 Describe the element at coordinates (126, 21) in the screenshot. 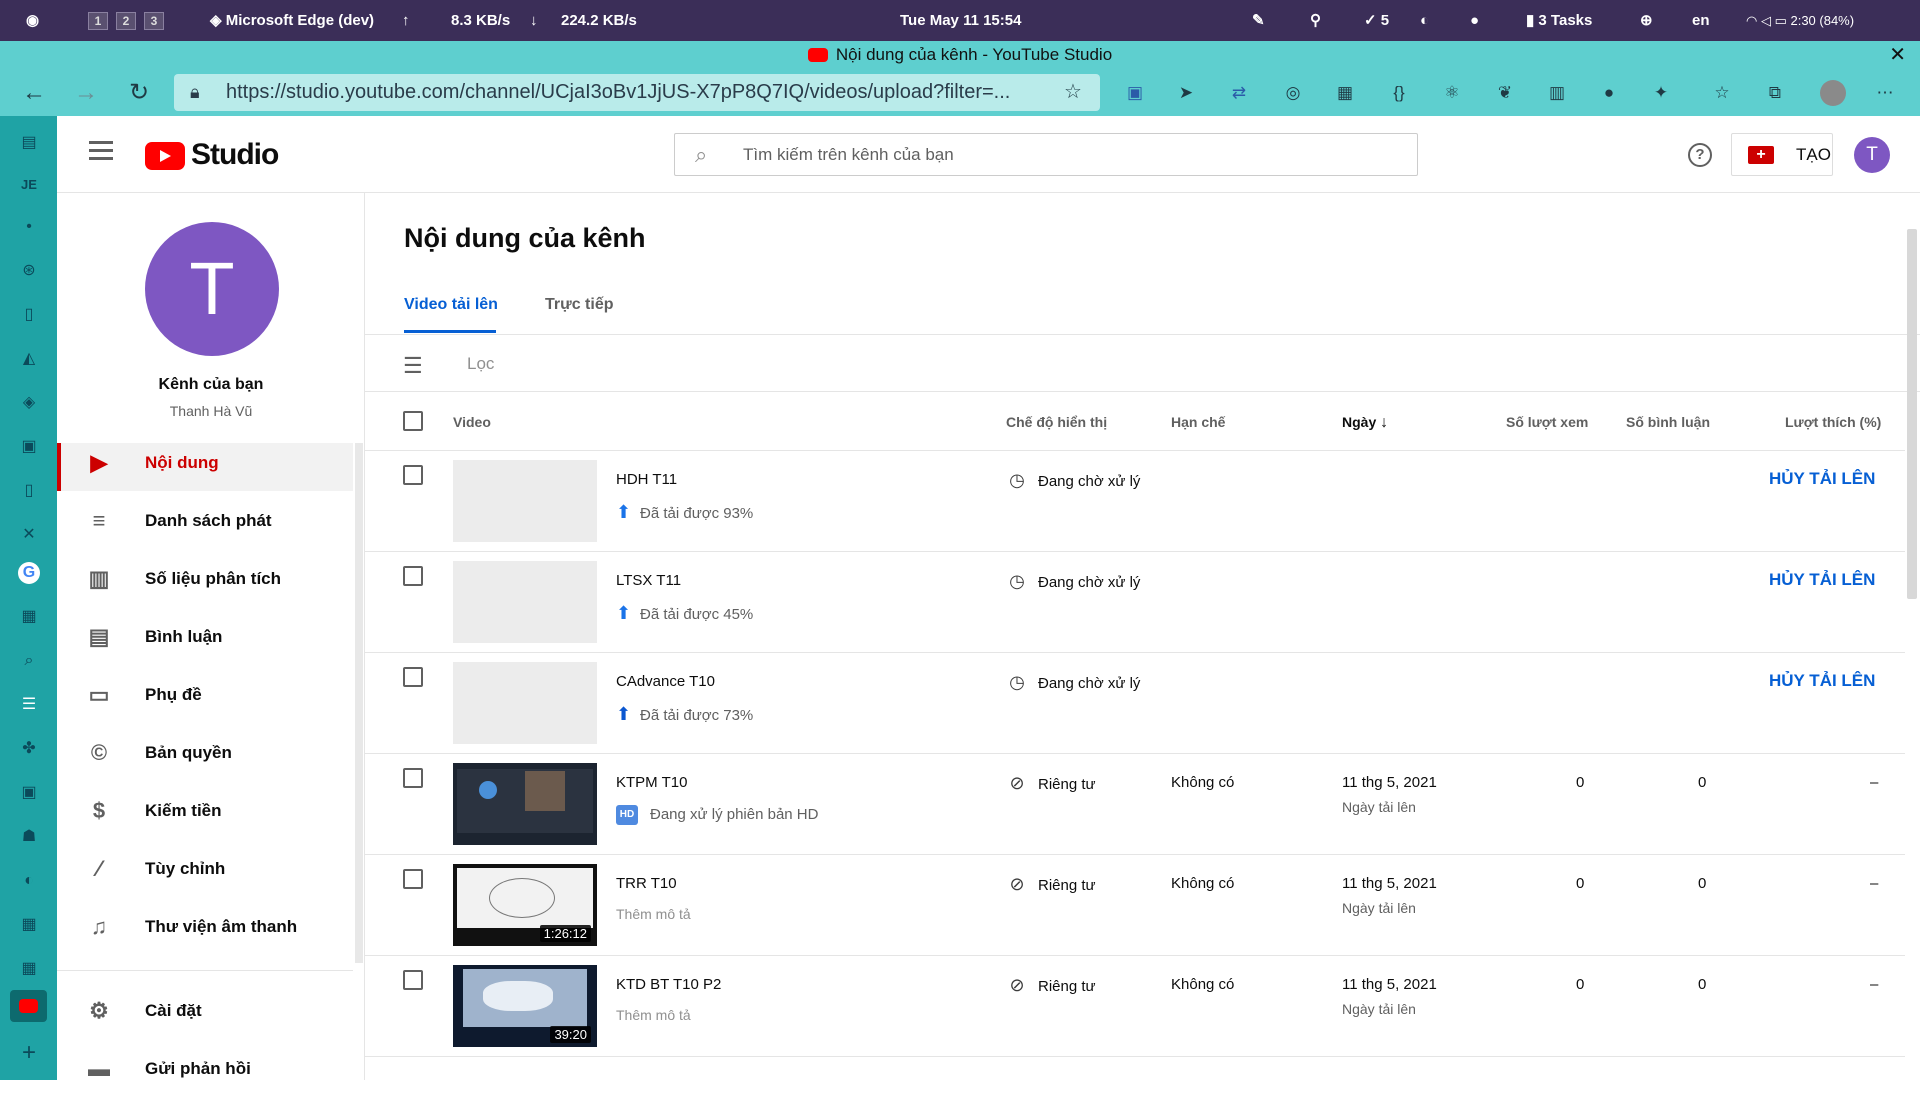

I see `workspace-2: 2` at that location.